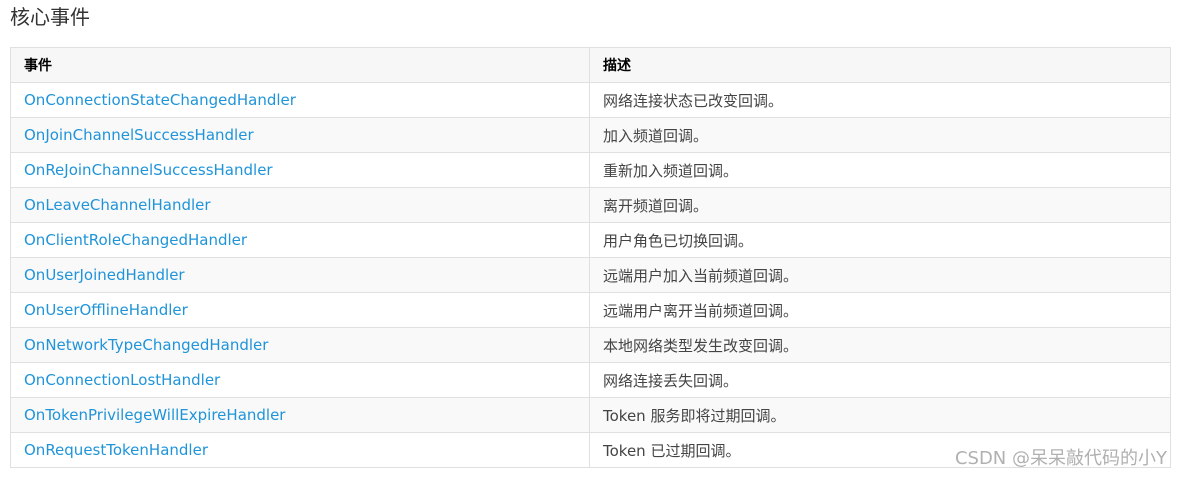 The height and width of the screenshot is (477, 1181). I want to click on event-link: OnClientRoleChangedHandler, so click(135, 240).